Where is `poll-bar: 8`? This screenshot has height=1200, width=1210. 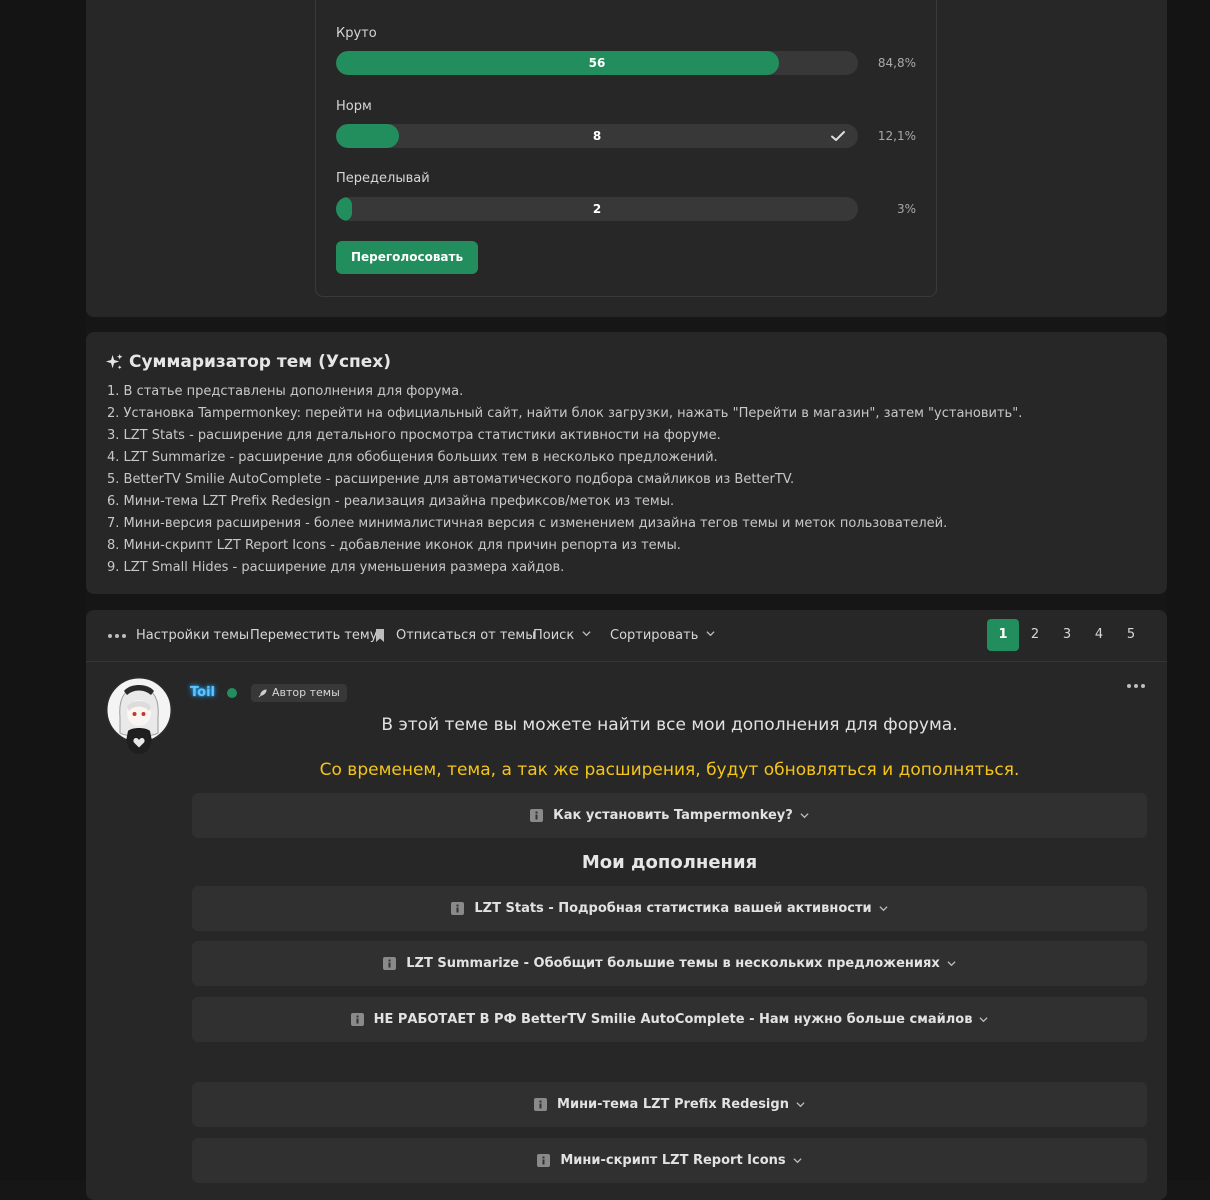 poll-bar: 8 is located at coordinates (597, 136).